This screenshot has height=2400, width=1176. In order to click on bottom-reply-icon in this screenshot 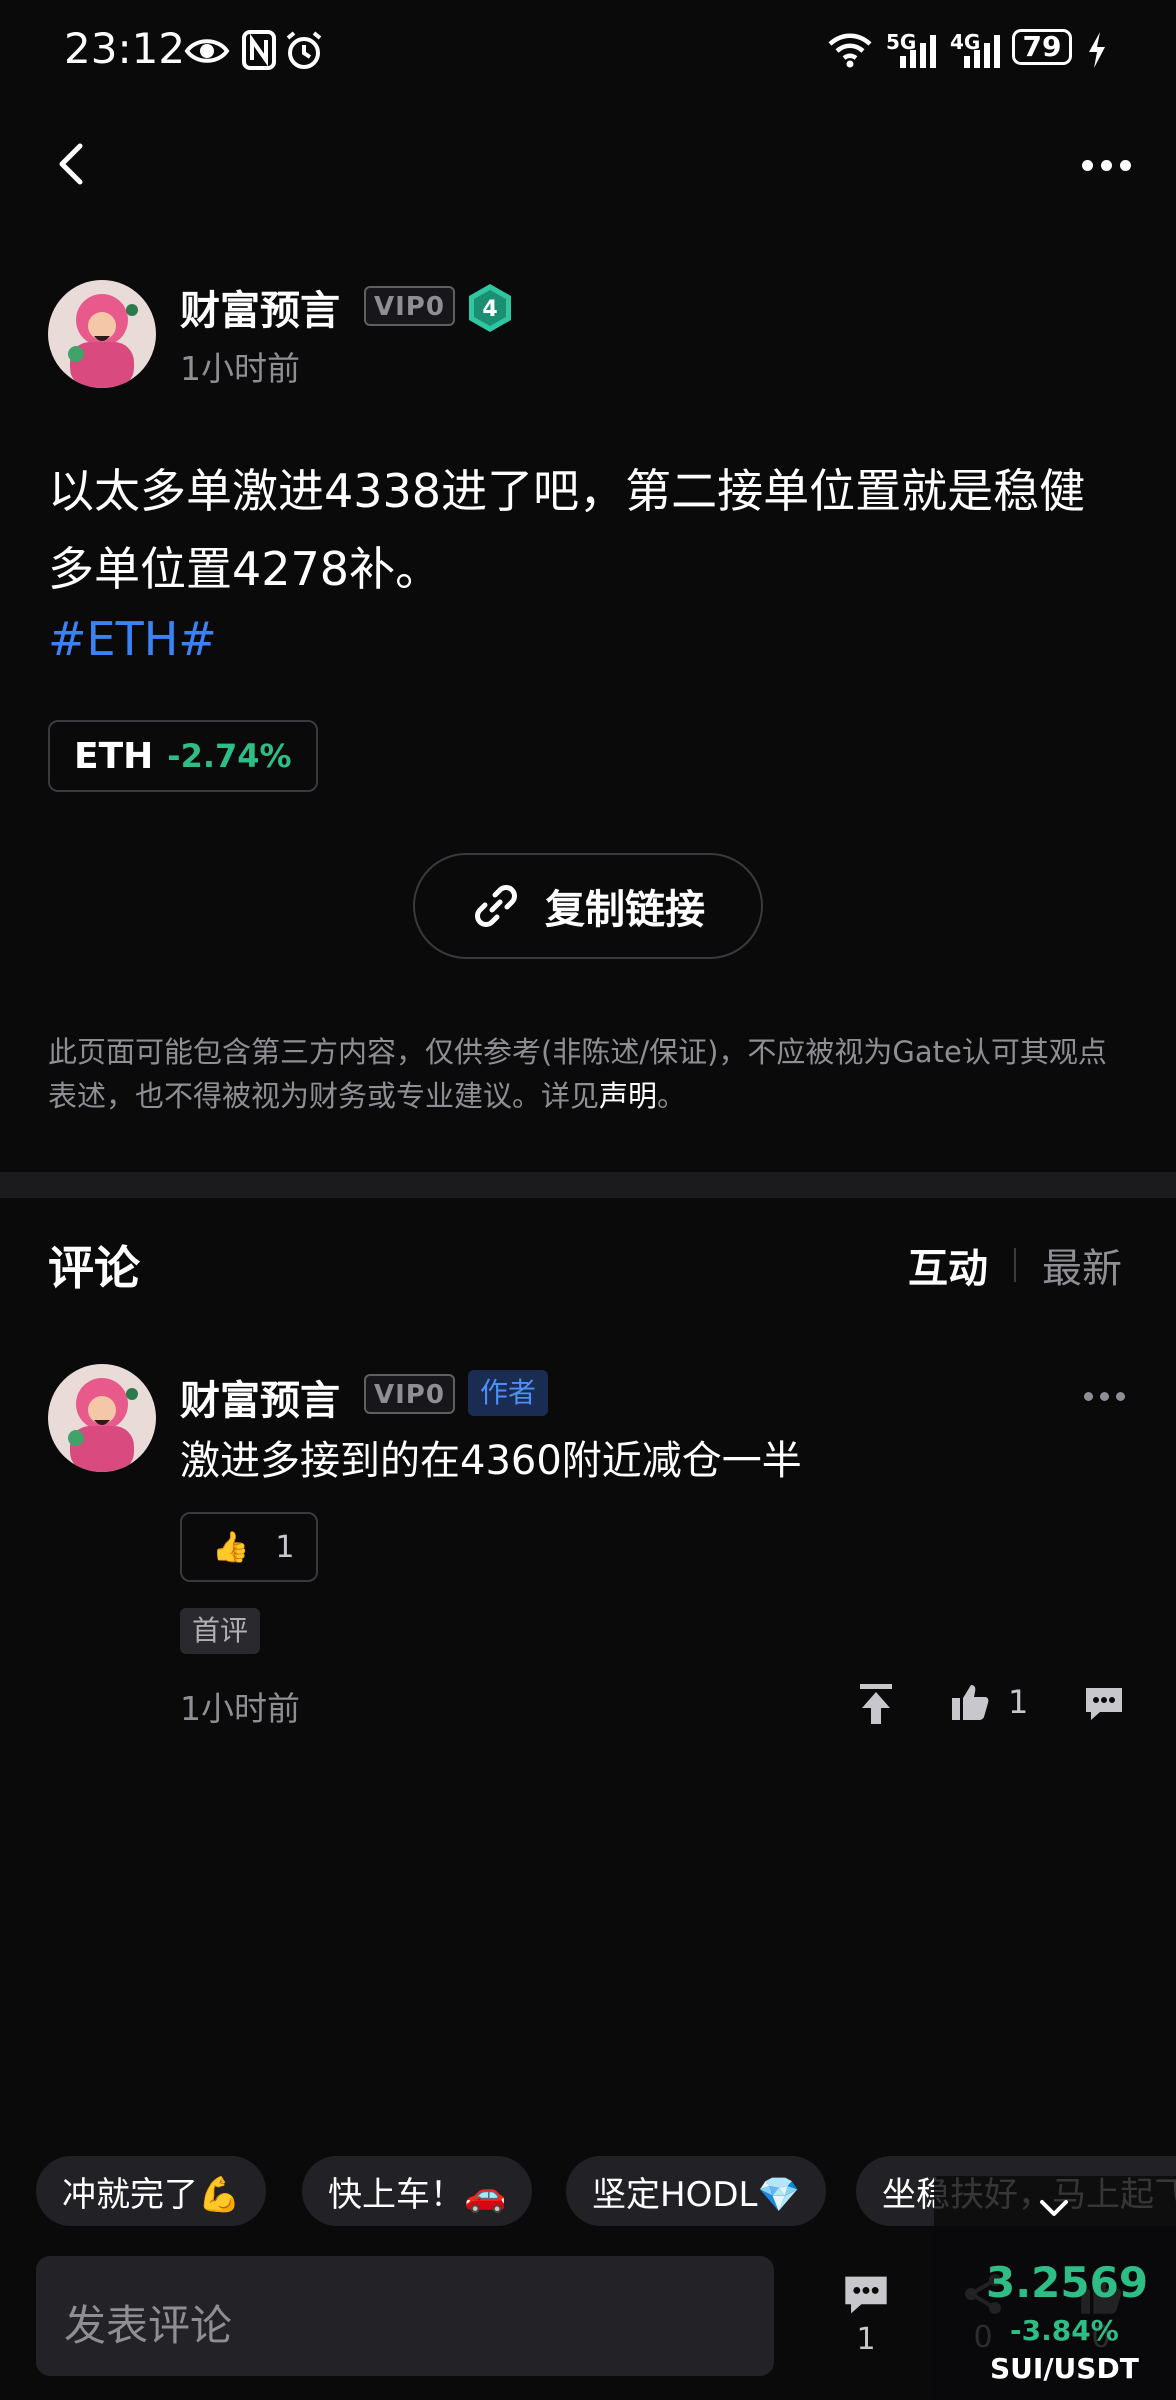, I will do `click(866, 2295)`.